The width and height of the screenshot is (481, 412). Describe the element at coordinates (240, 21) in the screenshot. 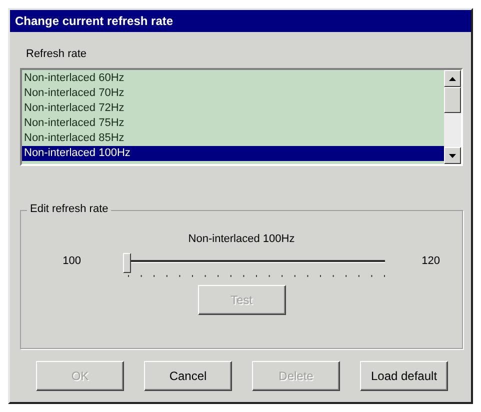

I see `window-title: Change current refresh rate` at that location.